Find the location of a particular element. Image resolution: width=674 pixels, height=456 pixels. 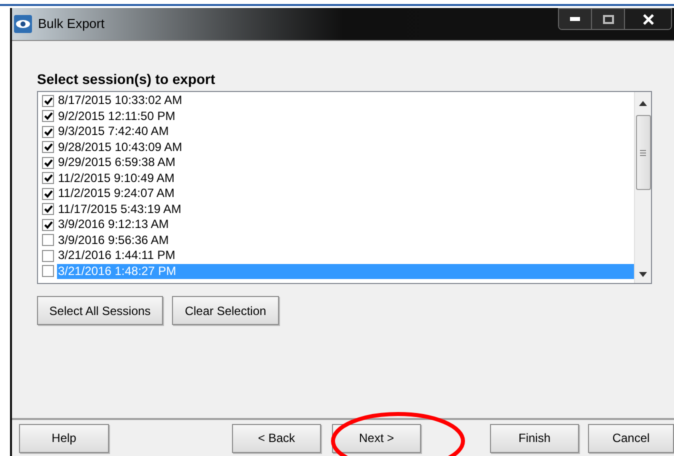

maximize-icon is located at coordinates (608, 19).